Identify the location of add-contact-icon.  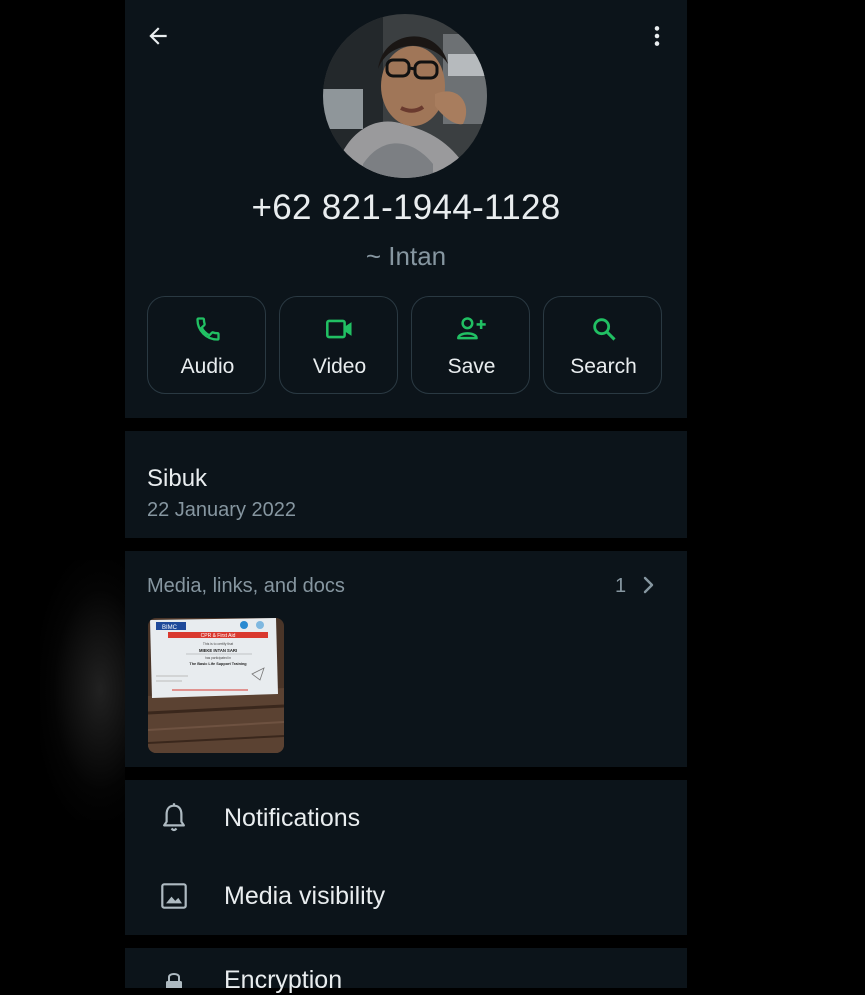
(471, 328).